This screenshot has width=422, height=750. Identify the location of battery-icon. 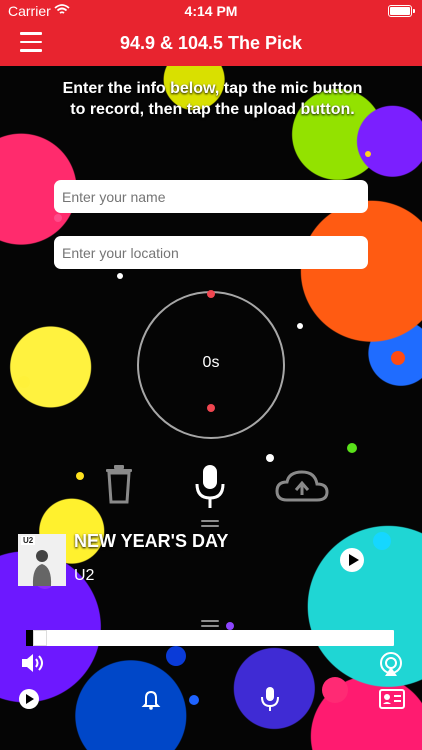
(401, 11).